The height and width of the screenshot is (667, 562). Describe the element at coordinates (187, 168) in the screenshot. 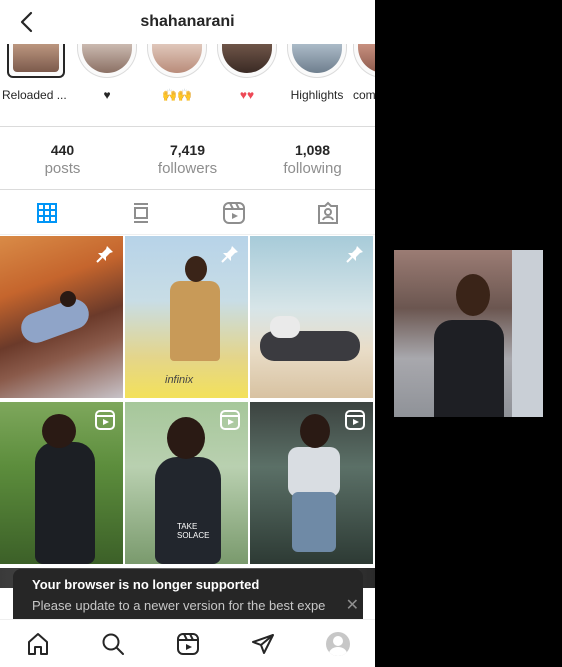

I see `followers-label: followers` at that location.